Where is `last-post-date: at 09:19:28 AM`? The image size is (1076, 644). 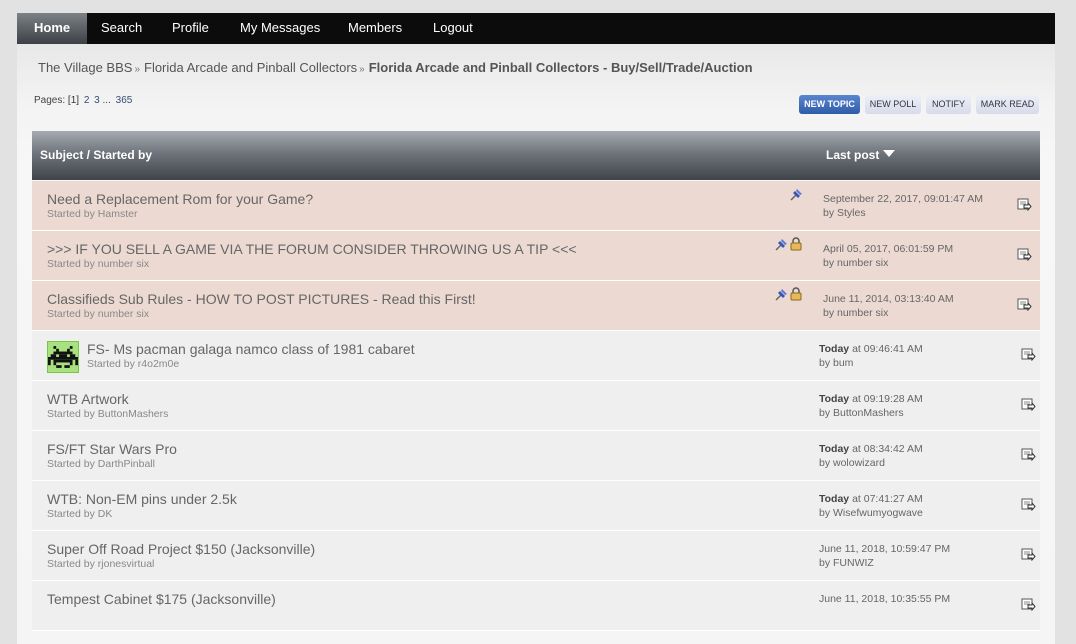
last-post-date: at 09:19:28 AM is located at coordinates (886, 399).